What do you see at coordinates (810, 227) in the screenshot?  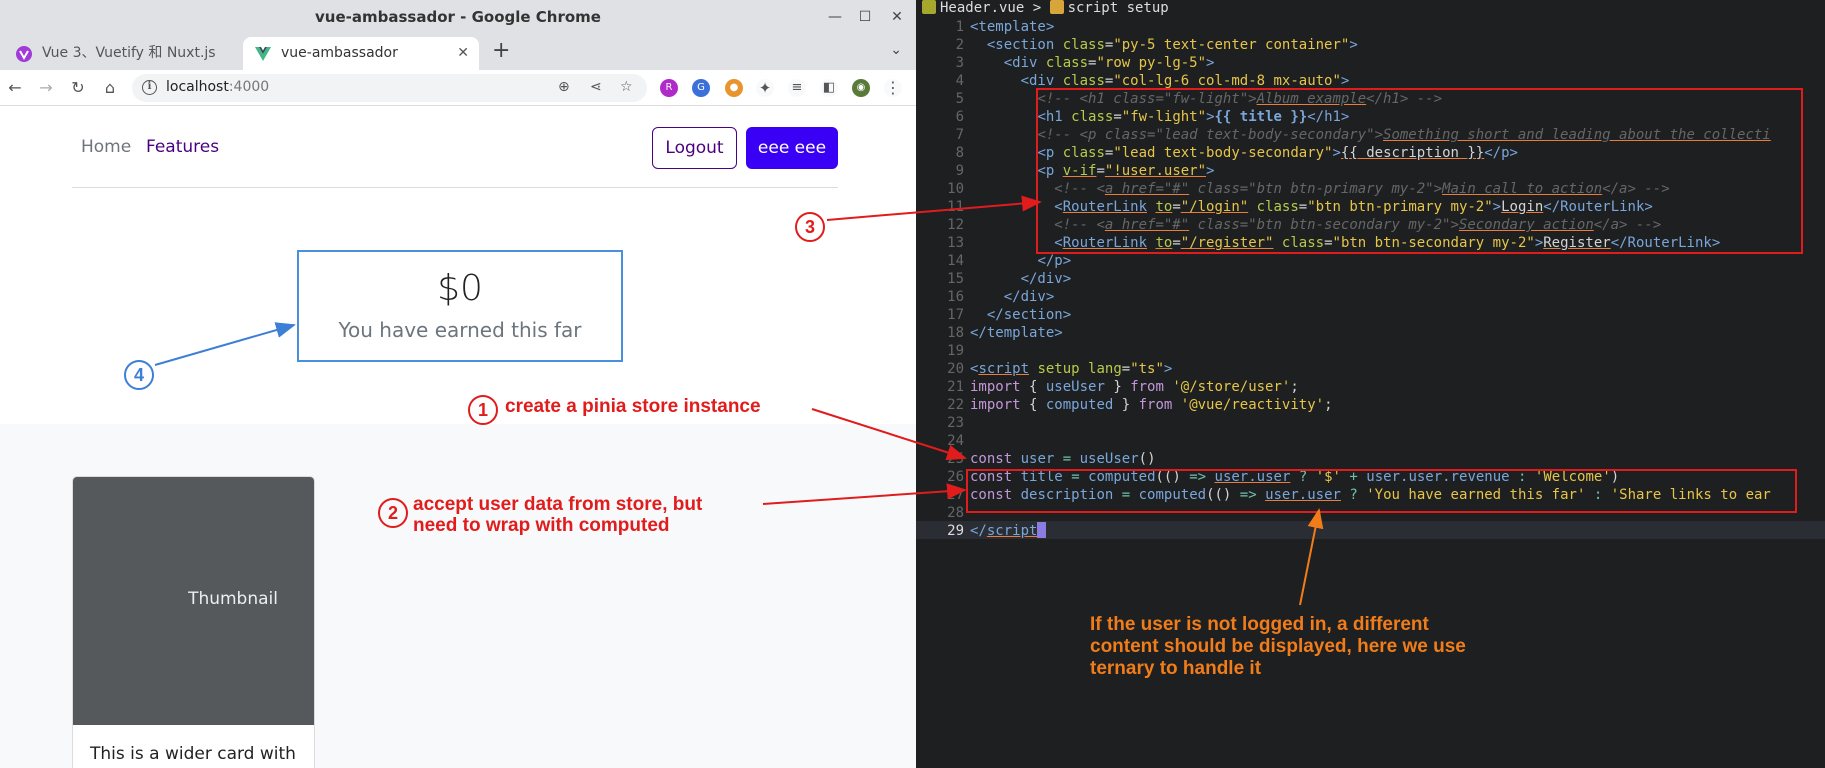 I see `annotation-badge-3: 3` at bounding box center [810, 227].